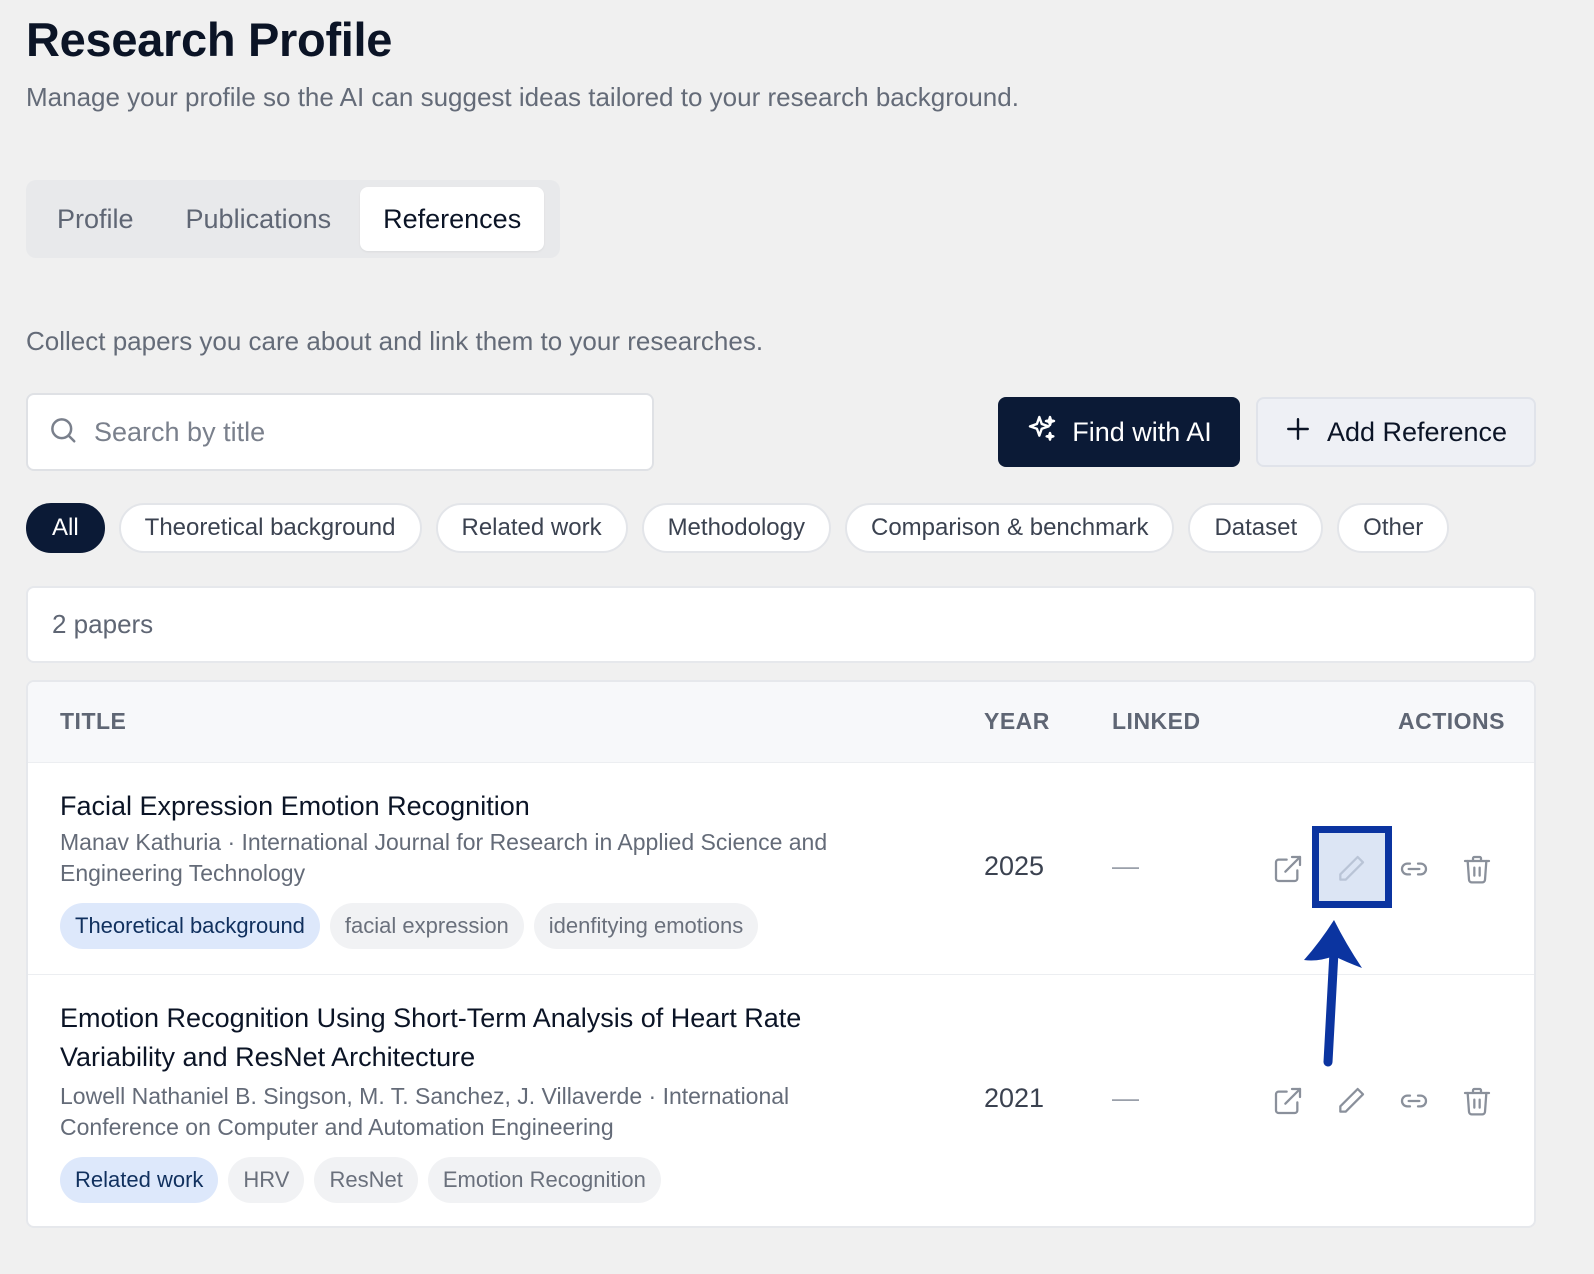 Image resolution: width=1594 pixels, height=1274 pixels. What do you see at coordinates (452, 219) in the screenshot?
I see `tab-references: References` at bounding box center [452, 219].